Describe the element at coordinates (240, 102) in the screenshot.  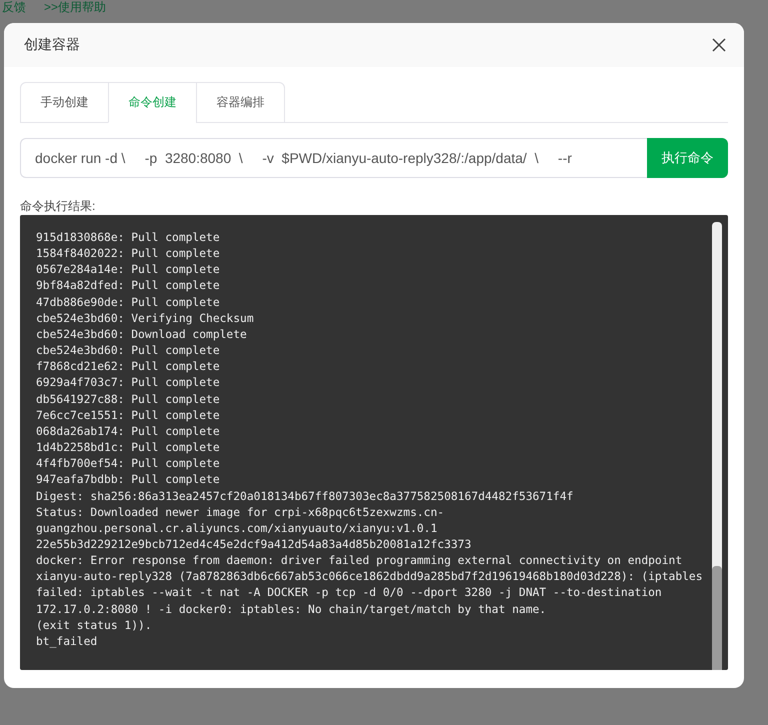
I see `tab: 容器编排` at that location.